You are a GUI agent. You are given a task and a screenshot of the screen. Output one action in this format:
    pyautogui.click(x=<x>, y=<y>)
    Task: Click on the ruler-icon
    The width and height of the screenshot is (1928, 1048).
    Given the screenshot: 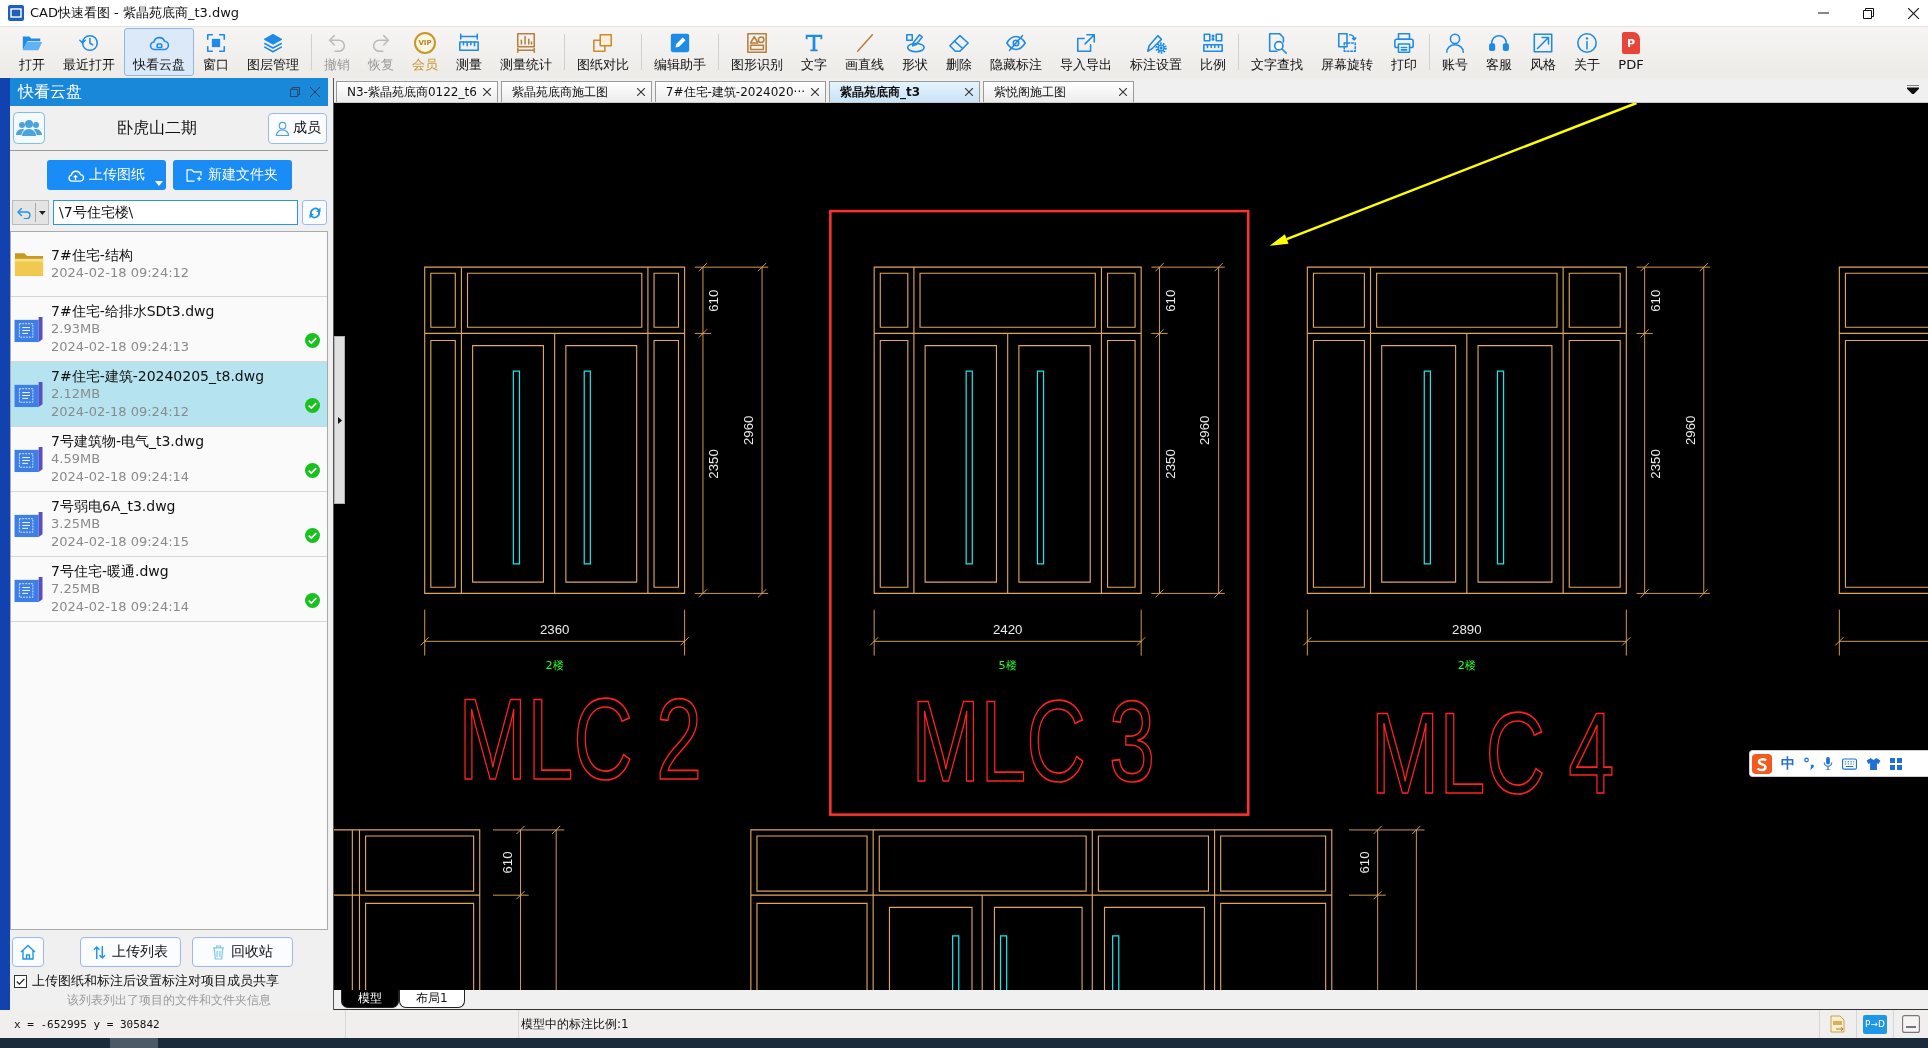 What is the action you would take?
    pyautogui.click(x=469, y=43)
    